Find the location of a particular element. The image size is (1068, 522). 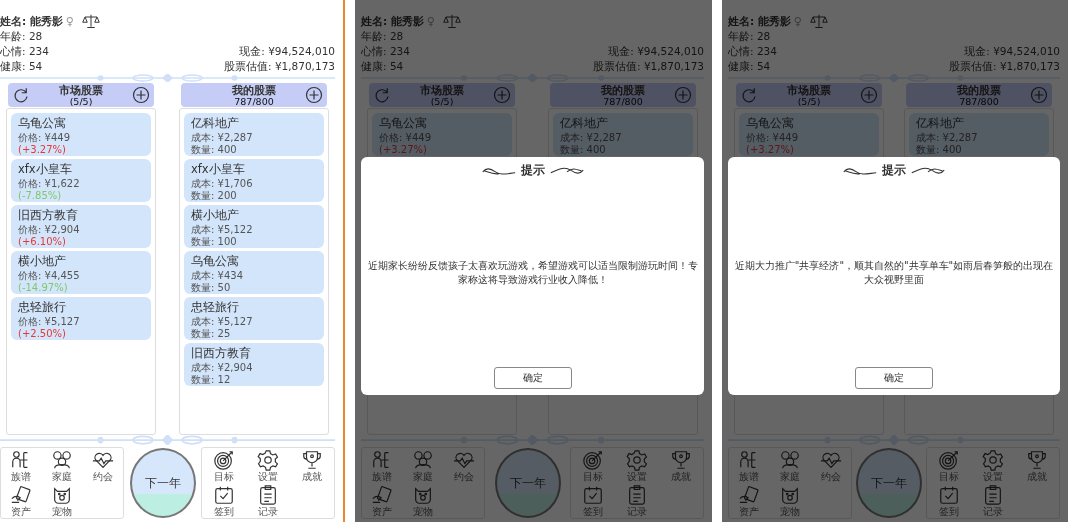

stock-quantity: 数量: 200 is located at coordinates (214, 196).